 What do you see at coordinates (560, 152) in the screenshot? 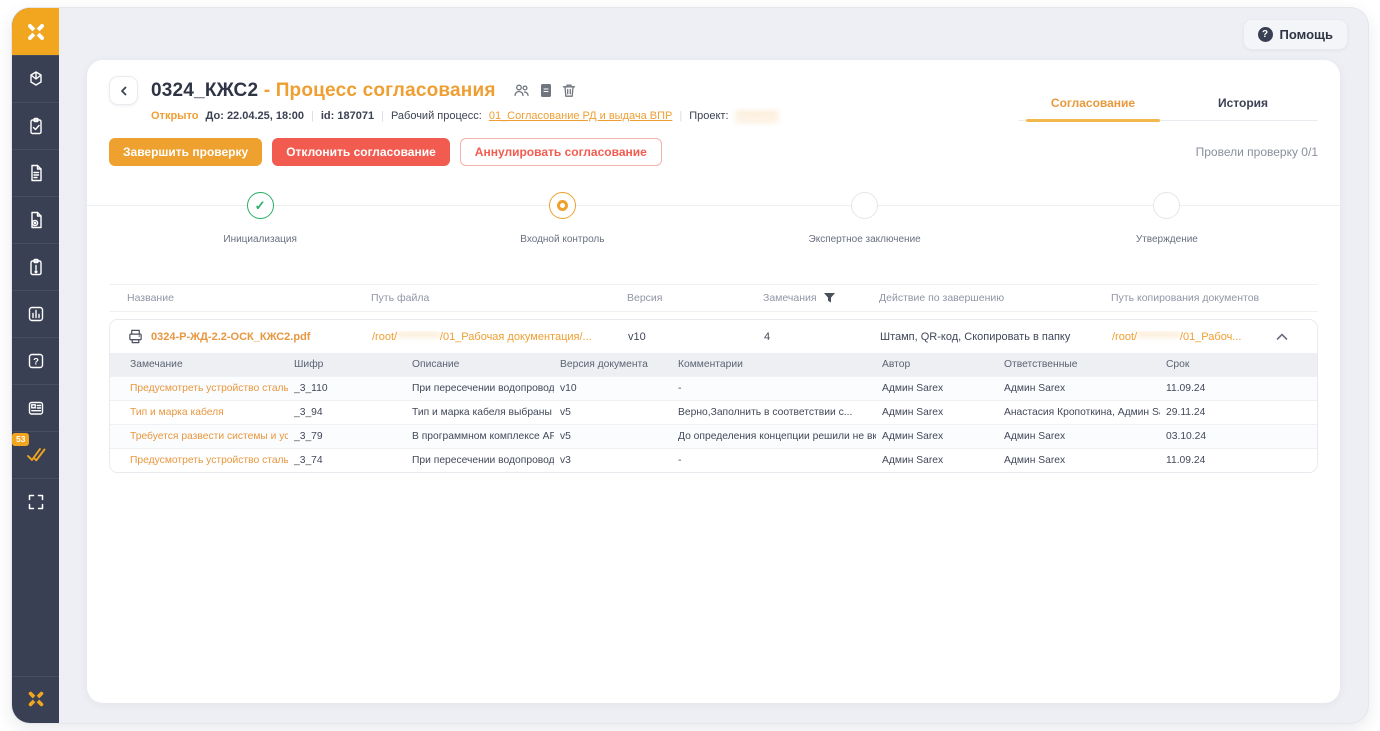
I see `annul-approval-button: Аннулировать согласование` at bounding box center [560, 152].